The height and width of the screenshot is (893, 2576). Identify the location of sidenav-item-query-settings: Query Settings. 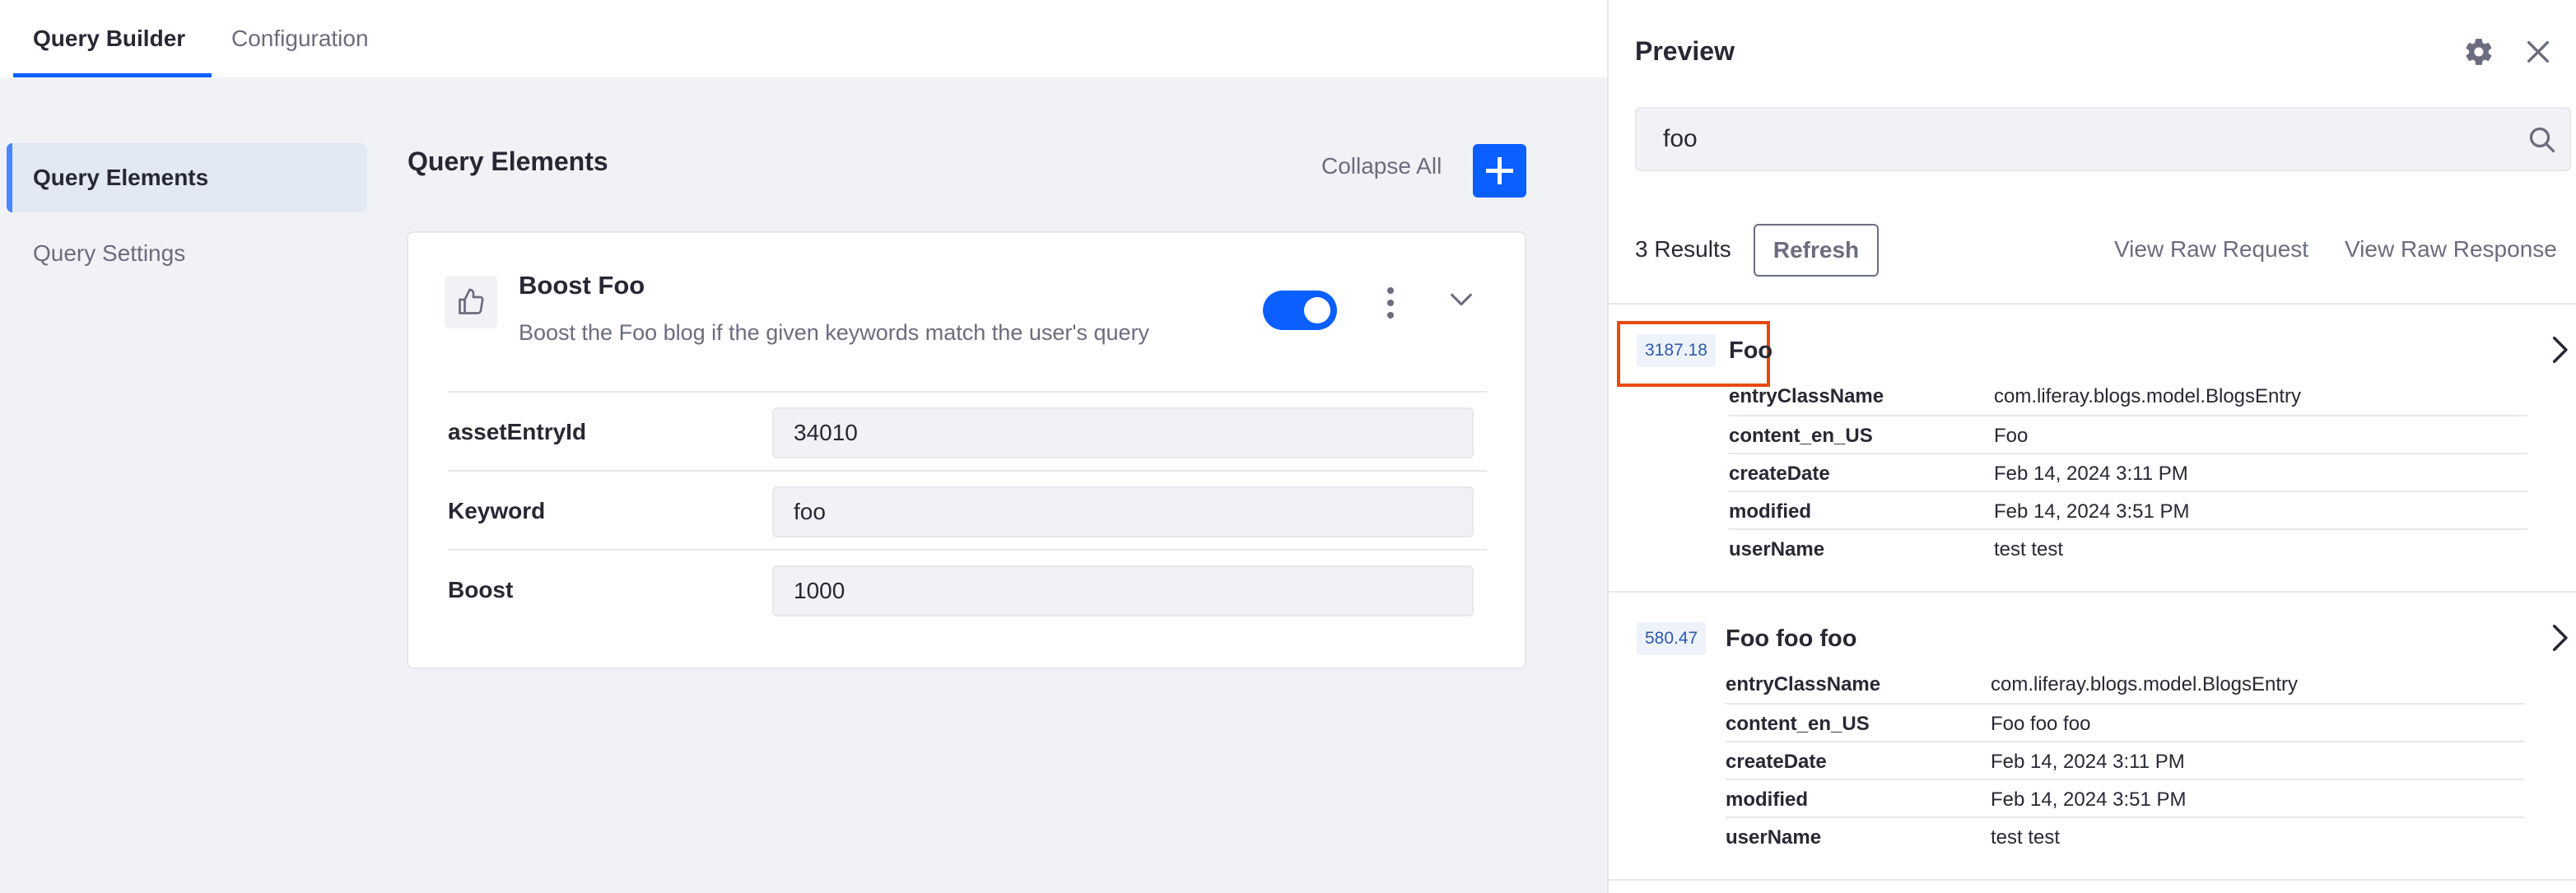
(187, 253).